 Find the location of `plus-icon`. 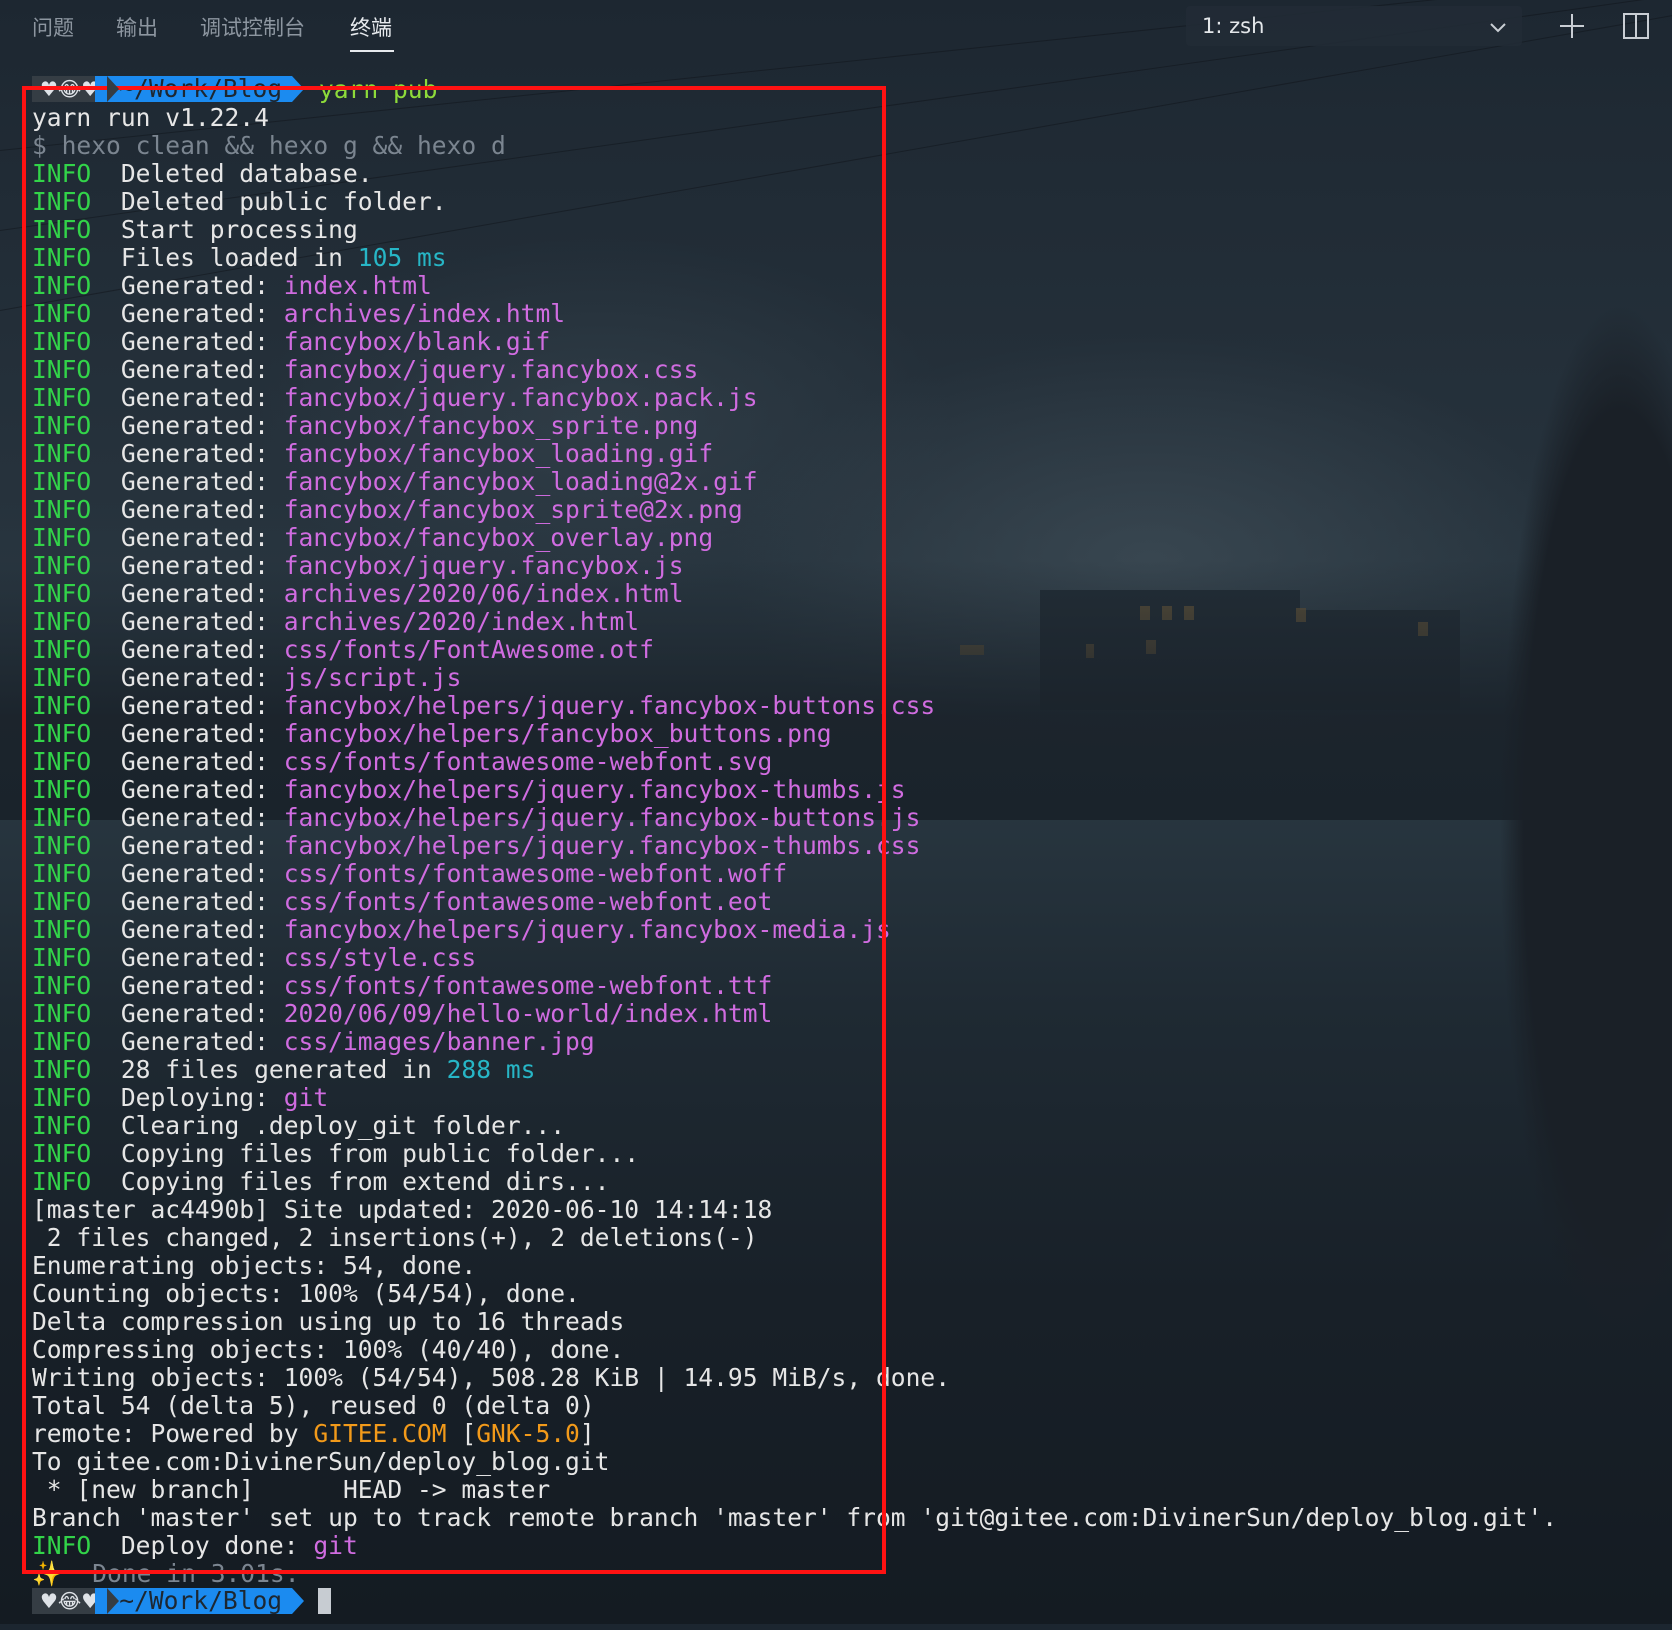

plus-icon is located at coordinates (1572, 26).